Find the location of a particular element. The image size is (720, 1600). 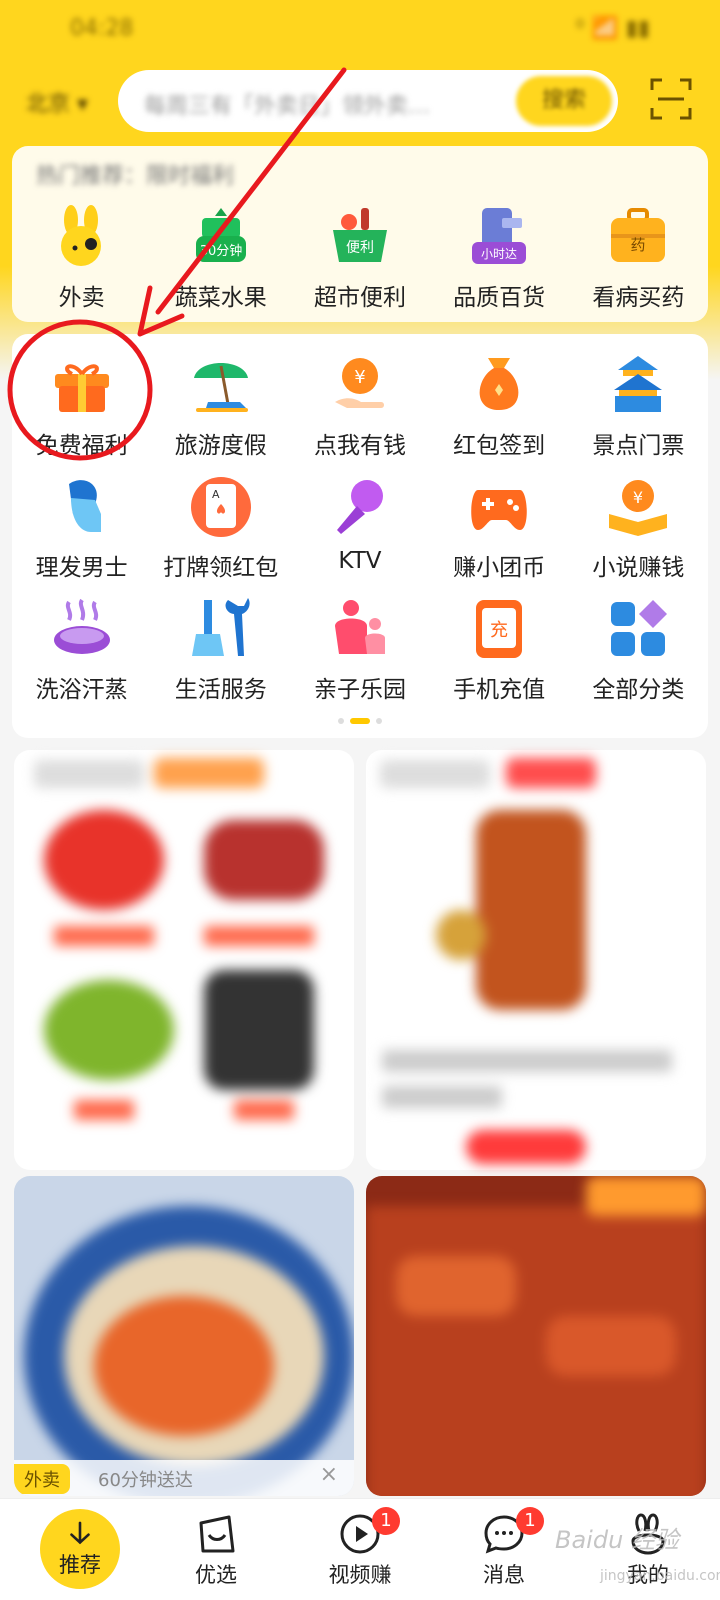

page-indicator is located at coordinates (360, 721).